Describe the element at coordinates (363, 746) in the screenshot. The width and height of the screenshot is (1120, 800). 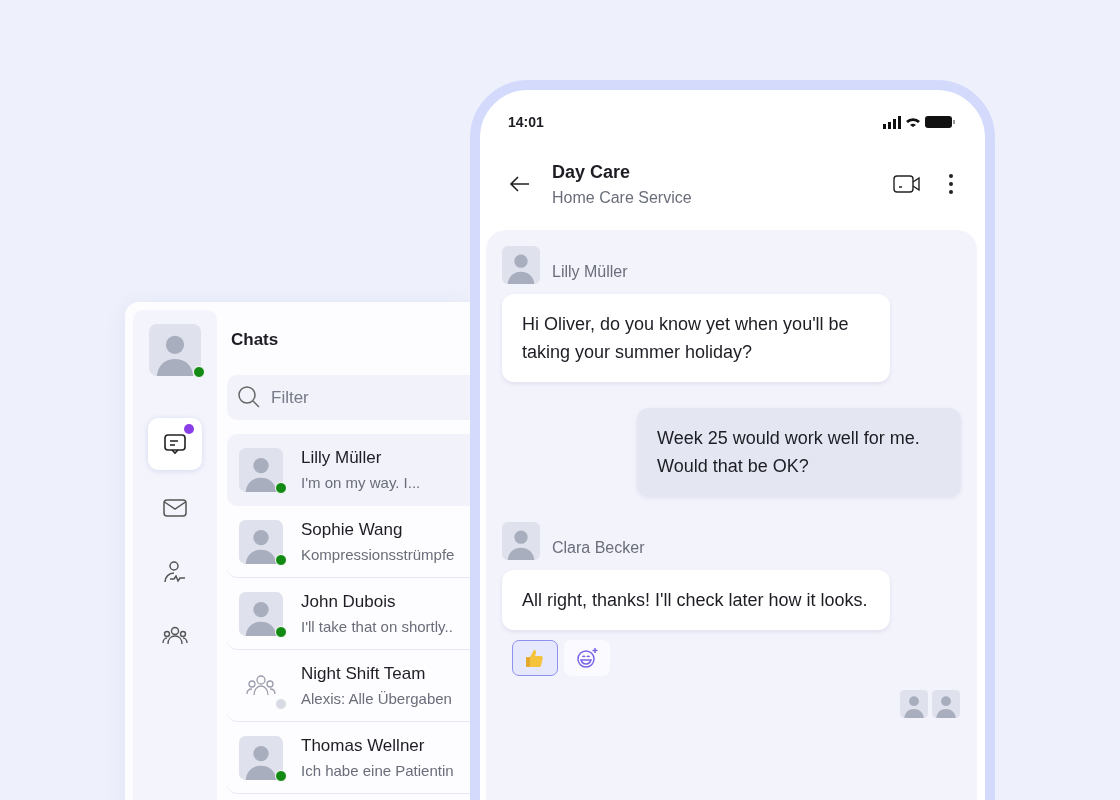
I see `contact-name: Thomas Wellner` at that location.